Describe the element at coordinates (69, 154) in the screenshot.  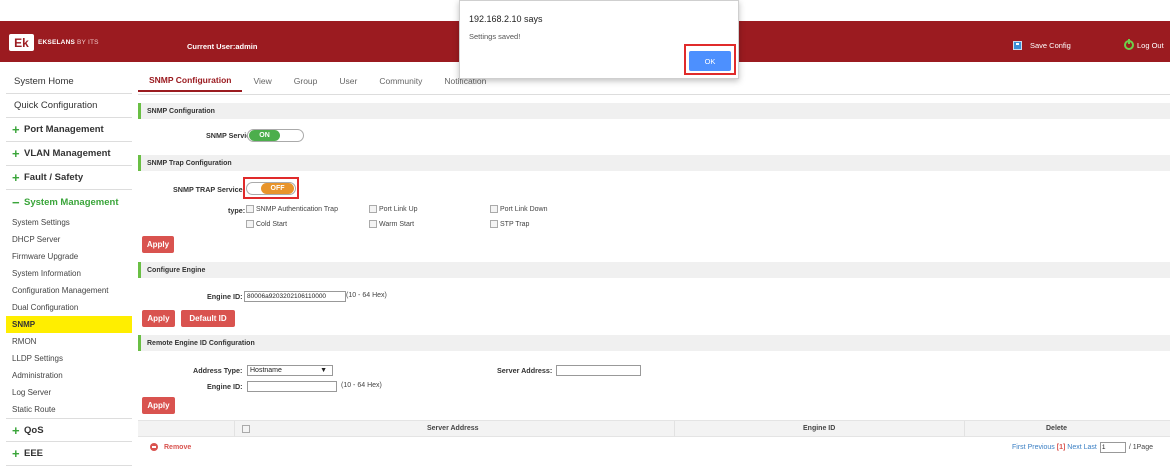
I see `sidebar-group-vlan-management: + VLAN Management` at that location.